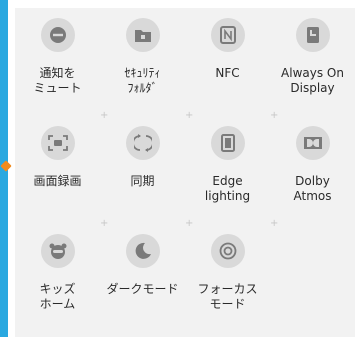  What do you see at coordinates (142, 181) in the screenshot?
I see `tile-label: 同期` at bounding box center [142, 181].